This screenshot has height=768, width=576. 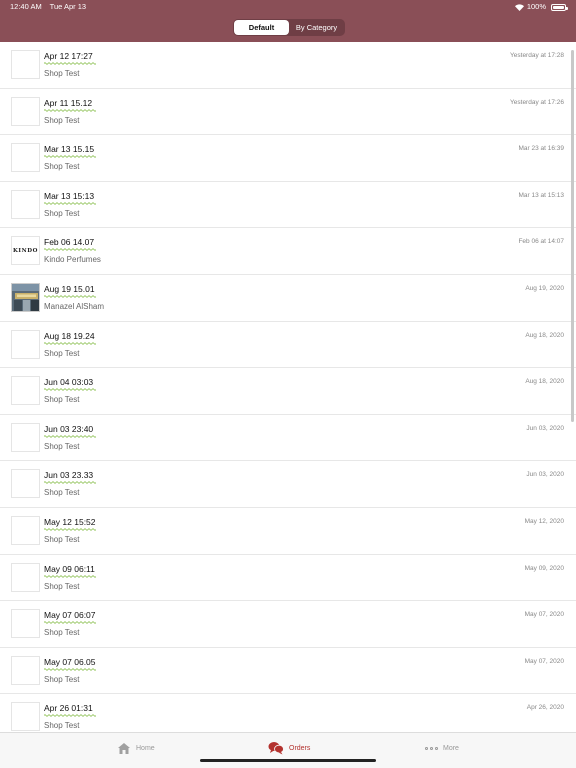 I want to click on segmented-control: Default By Category, so click(x=289, y=27).